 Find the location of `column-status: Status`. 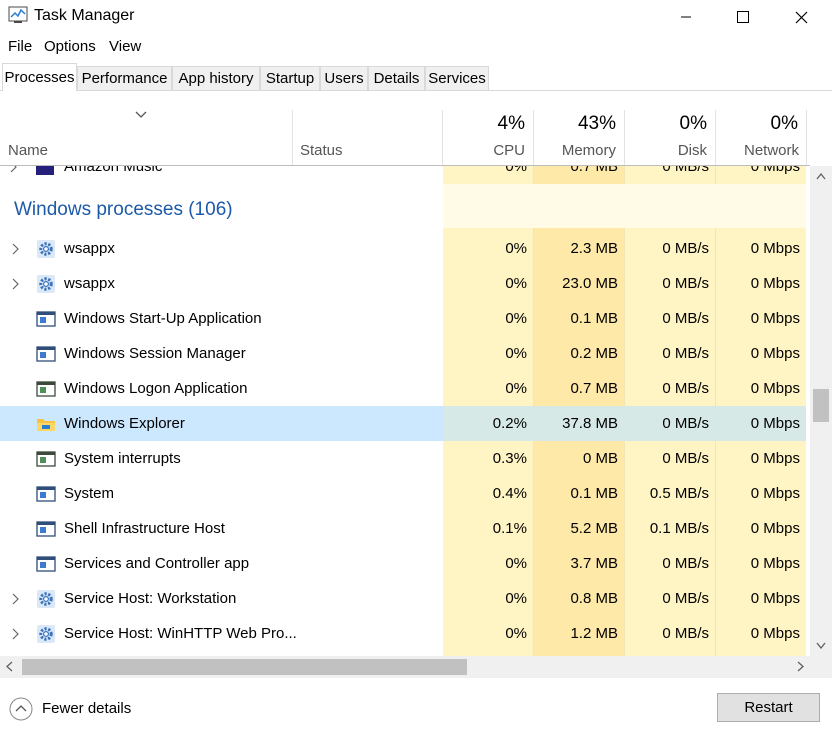

column-status: Status is located at coordinates (321, 150).